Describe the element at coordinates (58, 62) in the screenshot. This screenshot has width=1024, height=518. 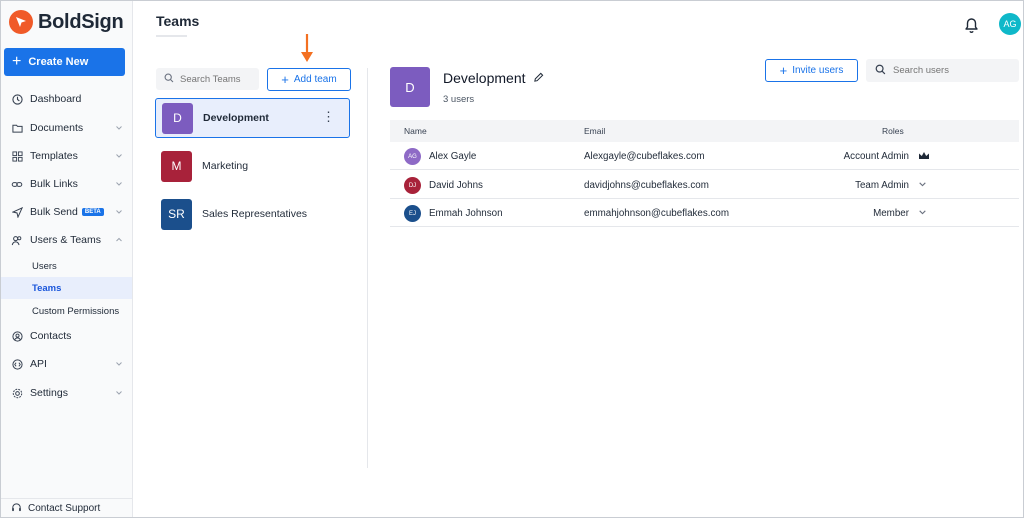
I see `create-new-label: Create New` at that location.